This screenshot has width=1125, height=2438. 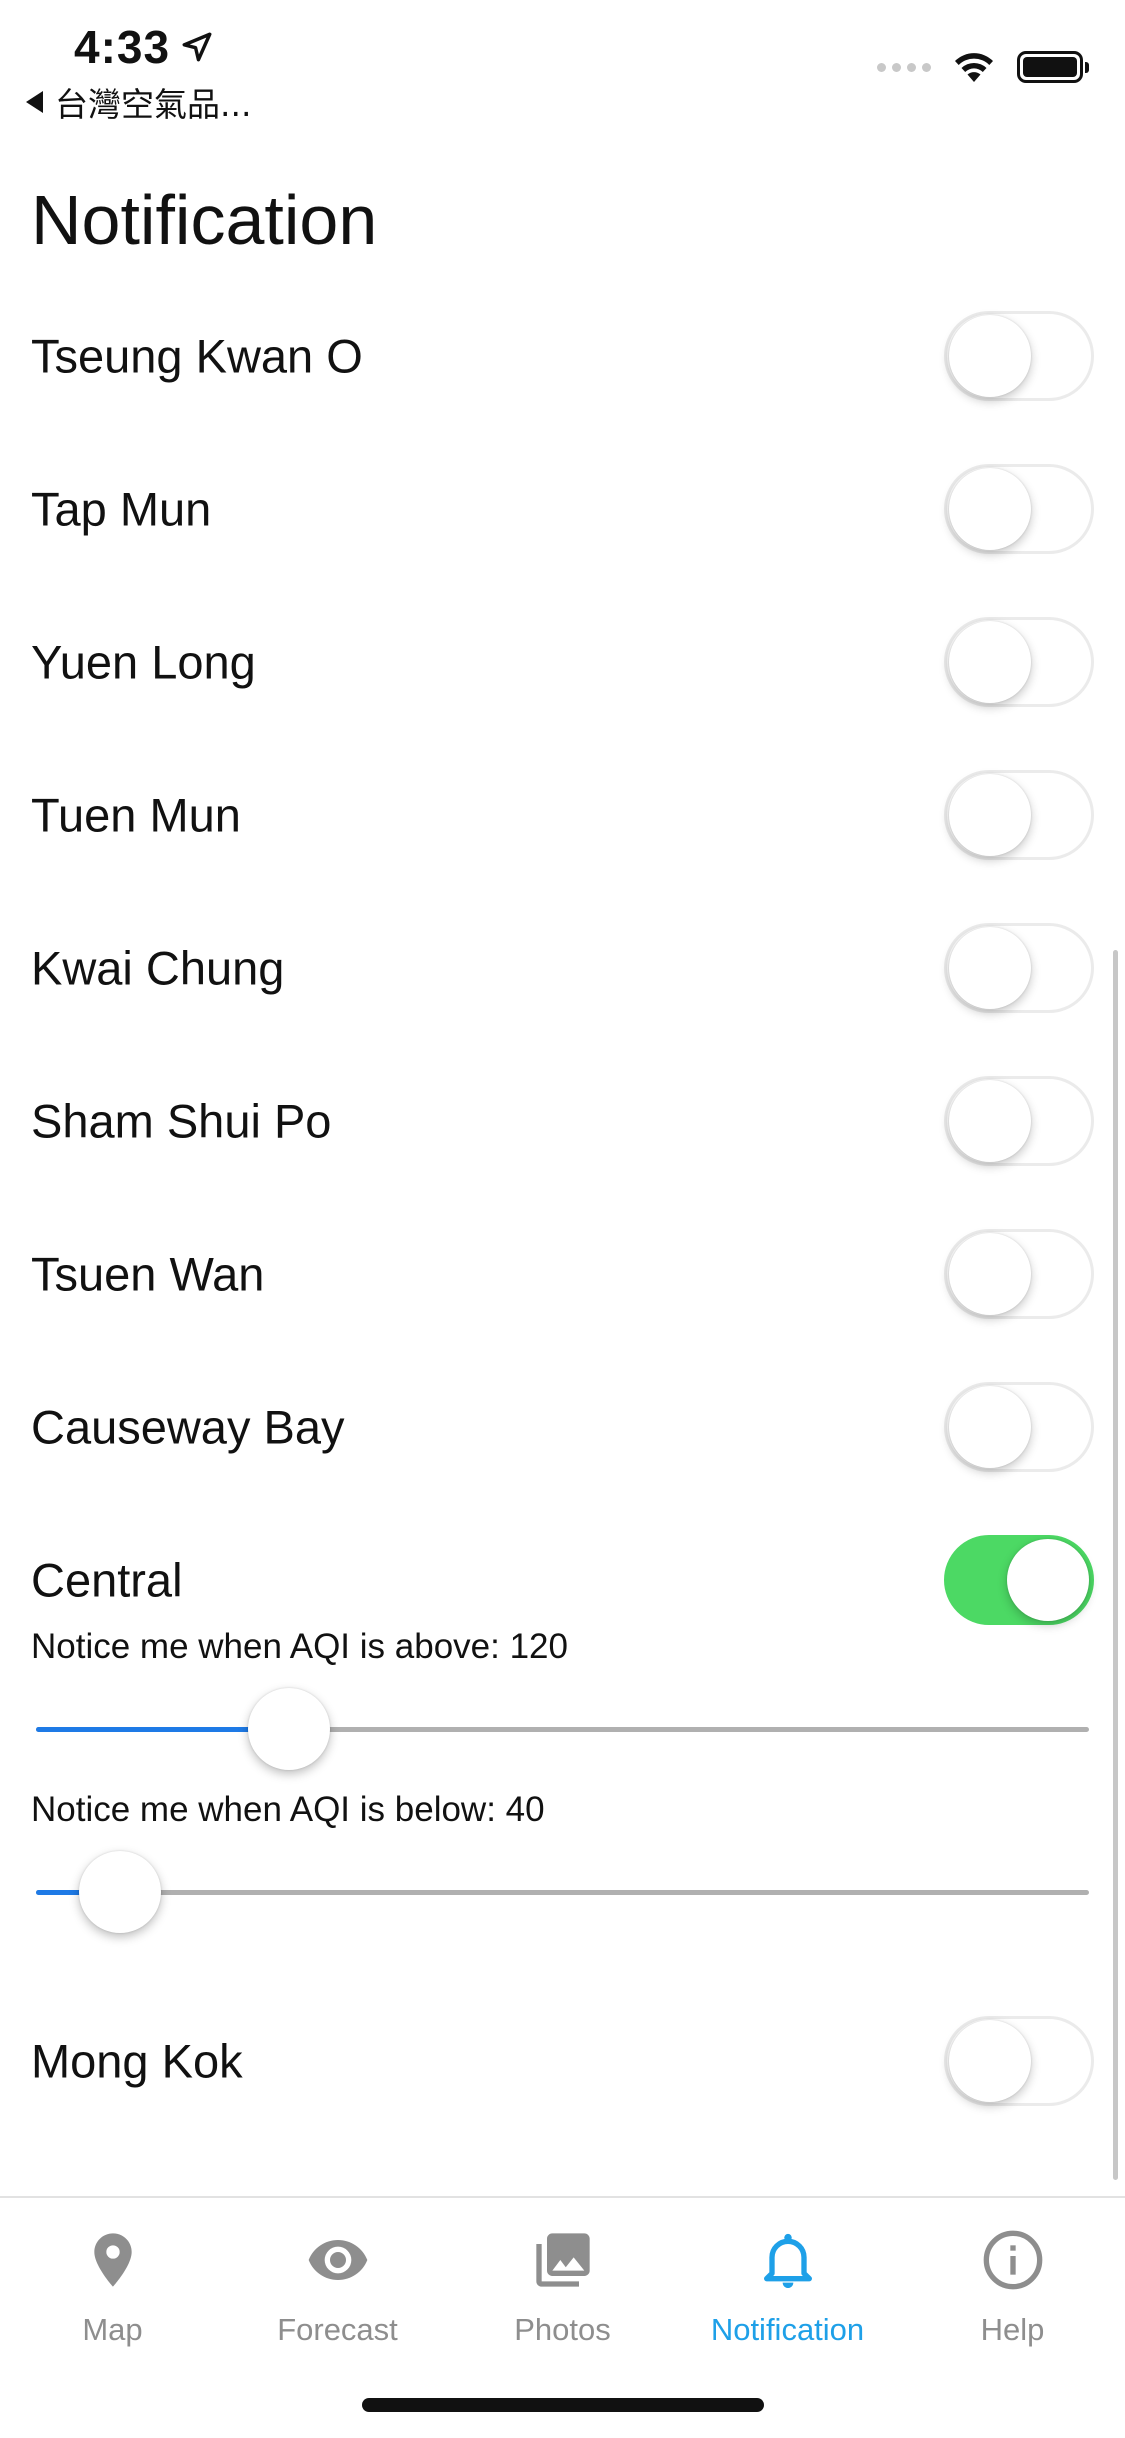 I want to click on causeway-bay-toggle, so click(x=1019, y=1427).